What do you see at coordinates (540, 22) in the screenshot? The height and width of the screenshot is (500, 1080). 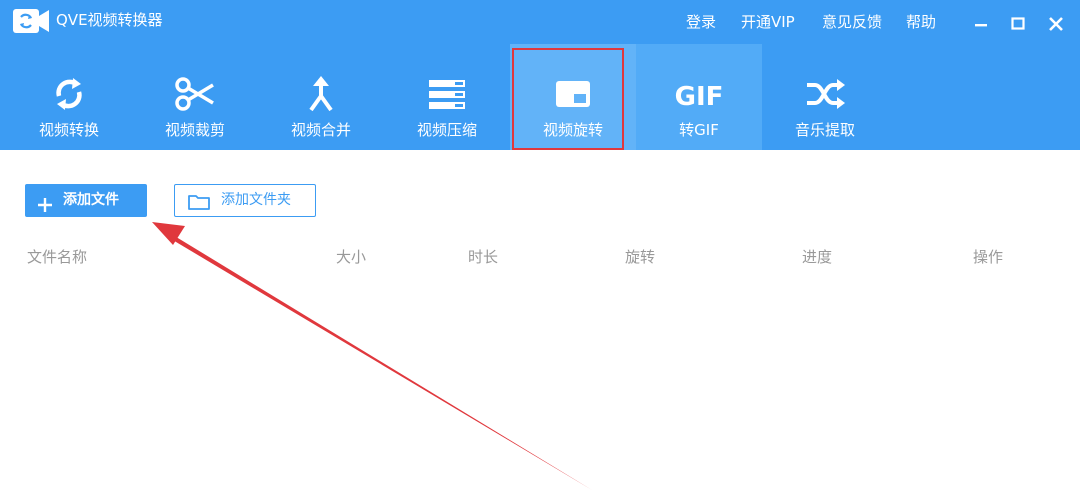 I see `title-bar: QVE视频转换器 登录 开通VIP 意见反馈 帮助` at bounding box center [540, 22].